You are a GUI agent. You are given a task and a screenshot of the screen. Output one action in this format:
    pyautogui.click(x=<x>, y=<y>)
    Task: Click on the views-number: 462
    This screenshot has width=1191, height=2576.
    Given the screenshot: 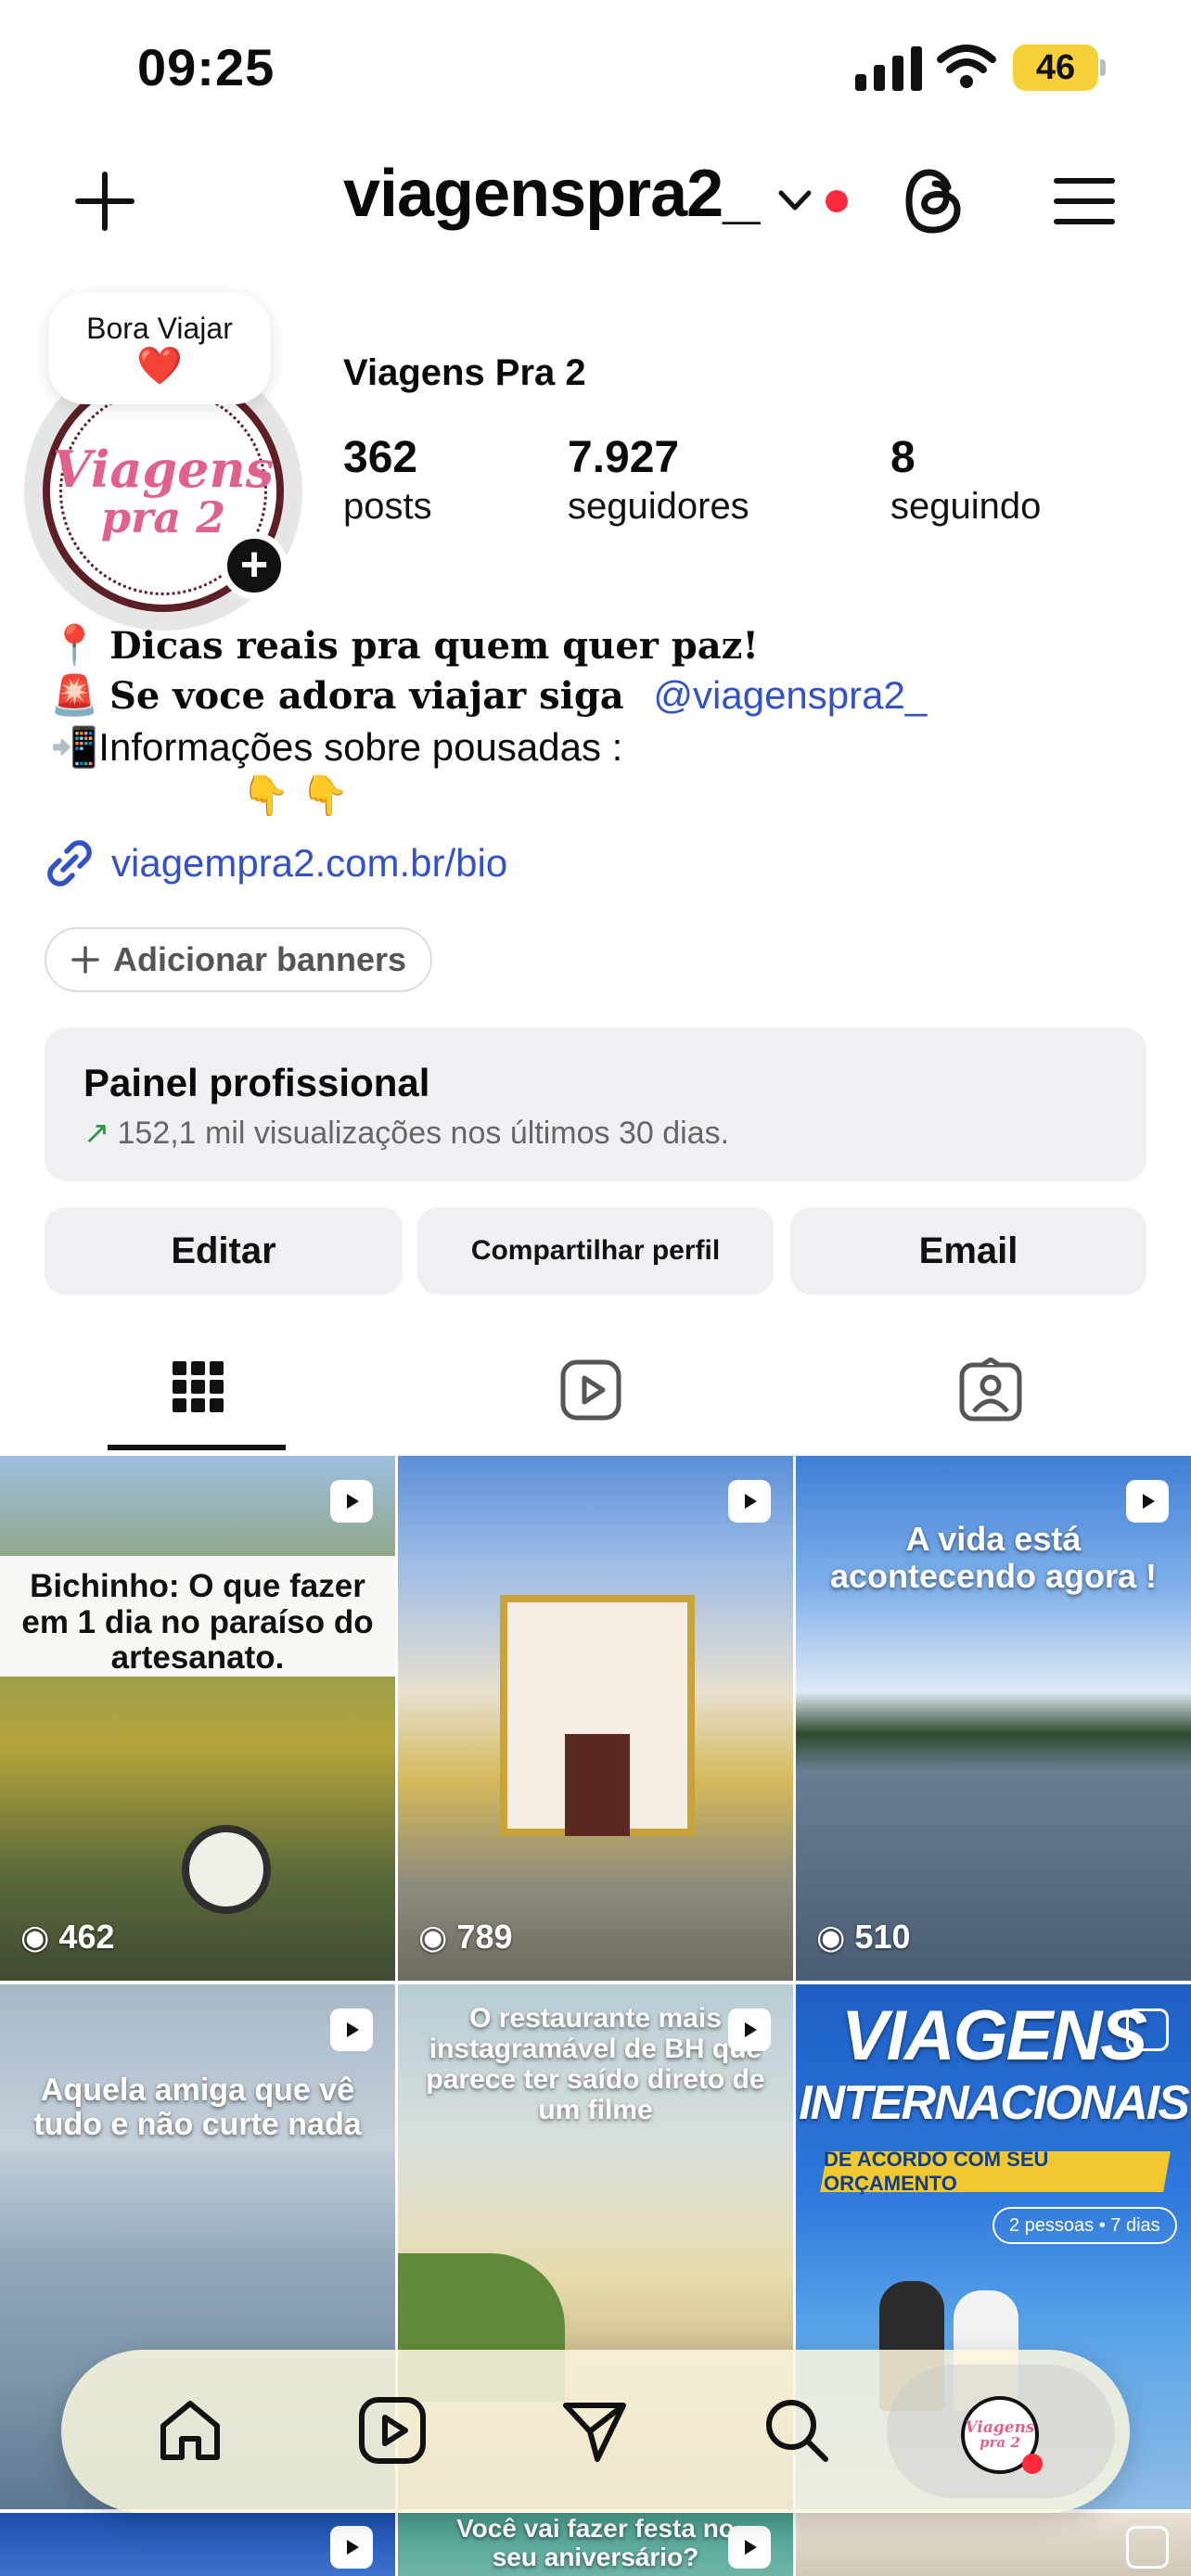 What is the action you would take?
    pyautogui.click(x=86, y=1937)
    